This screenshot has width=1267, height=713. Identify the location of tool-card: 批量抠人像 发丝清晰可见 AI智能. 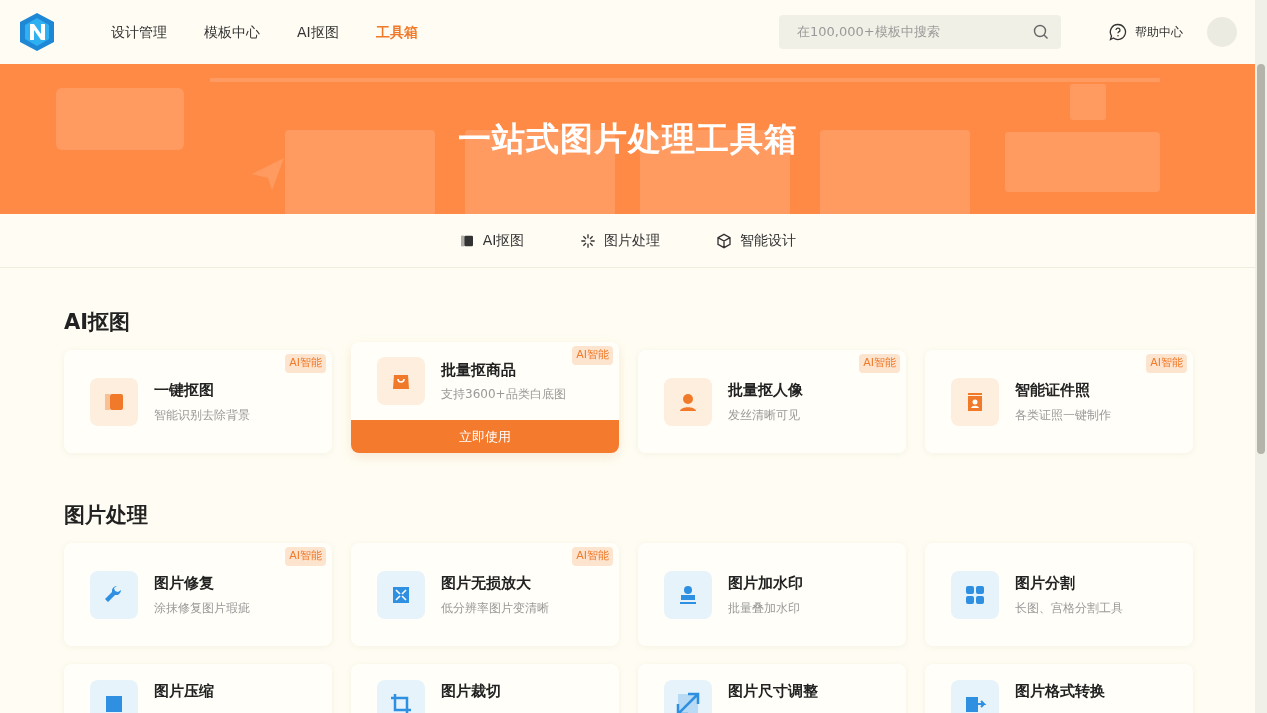
(772, 401).